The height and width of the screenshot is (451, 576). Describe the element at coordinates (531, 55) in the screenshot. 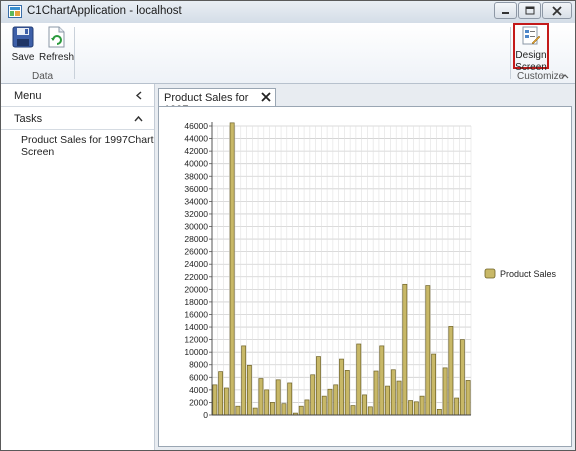

I see `design-label-line1: Design` at that location.